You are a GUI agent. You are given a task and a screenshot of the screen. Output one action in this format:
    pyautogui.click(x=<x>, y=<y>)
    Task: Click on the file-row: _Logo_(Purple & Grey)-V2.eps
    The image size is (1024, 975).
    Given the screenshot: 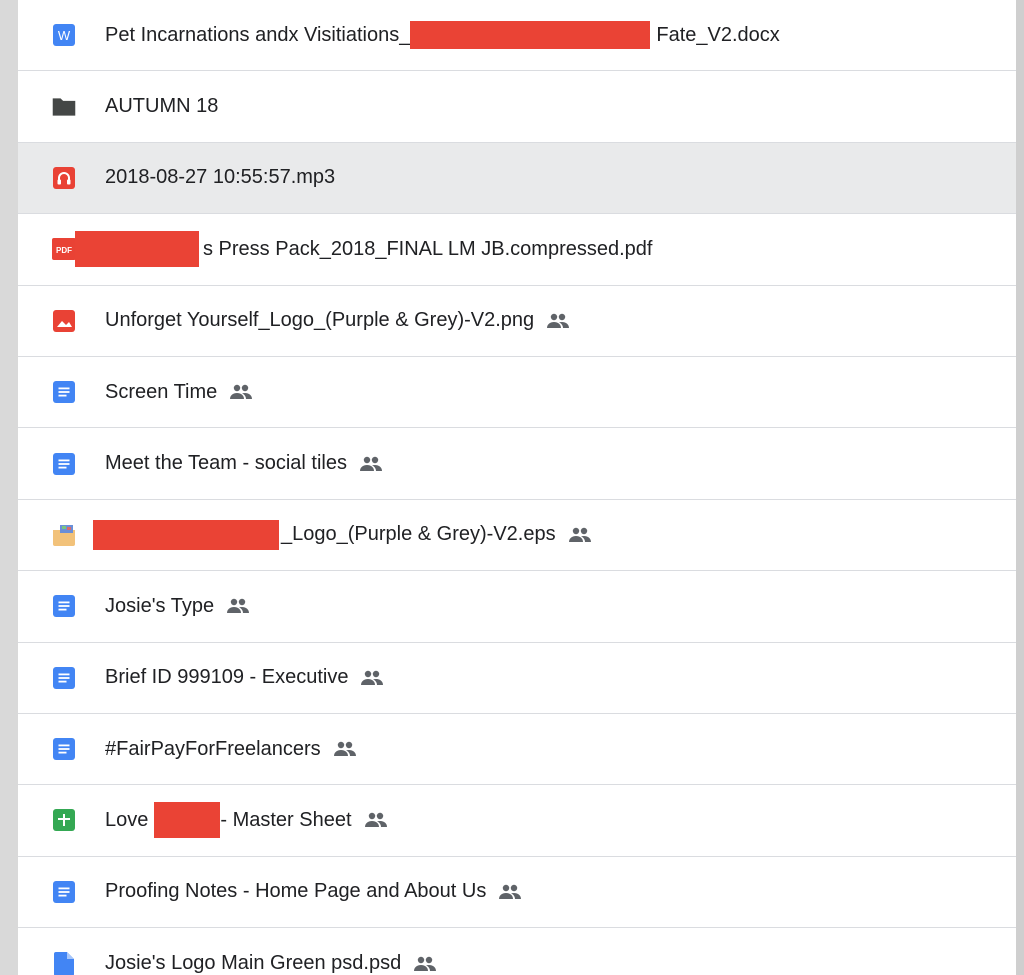 What is the action you would take?
    pyautogui.click(x=517, y=536)
    